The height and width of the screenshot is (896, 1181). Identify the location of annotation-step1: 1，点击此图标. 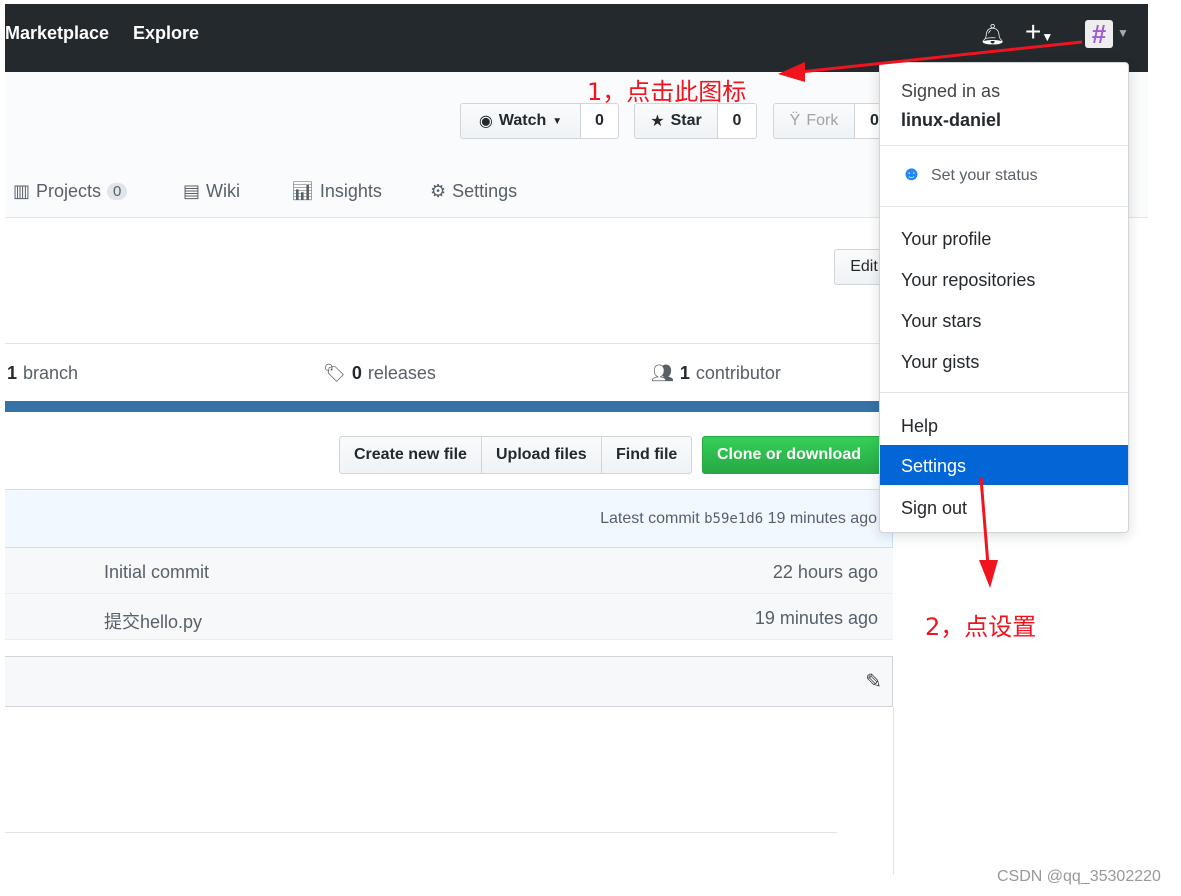
(667, 92).